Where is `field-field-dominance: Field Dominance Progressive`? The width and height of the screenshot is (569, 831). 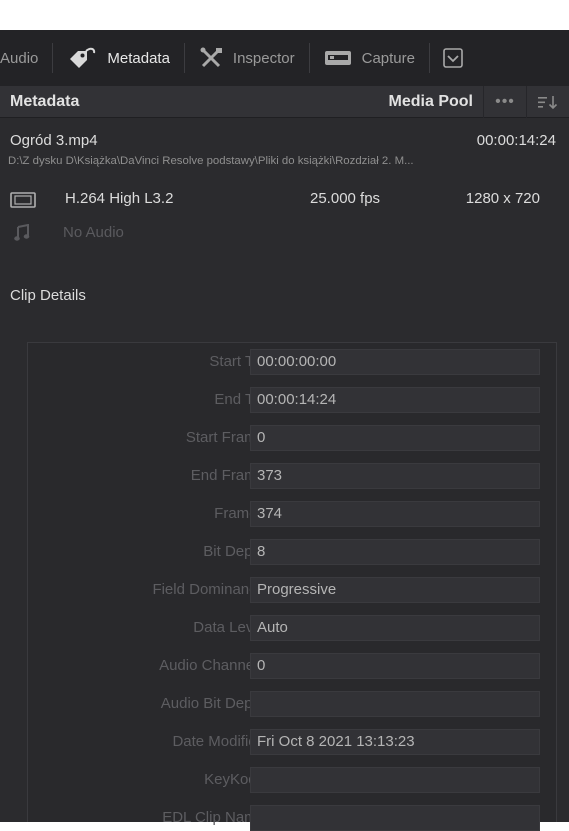 field-field-dominance: Field Dominance Progressive is located at coordinates (292, 590).